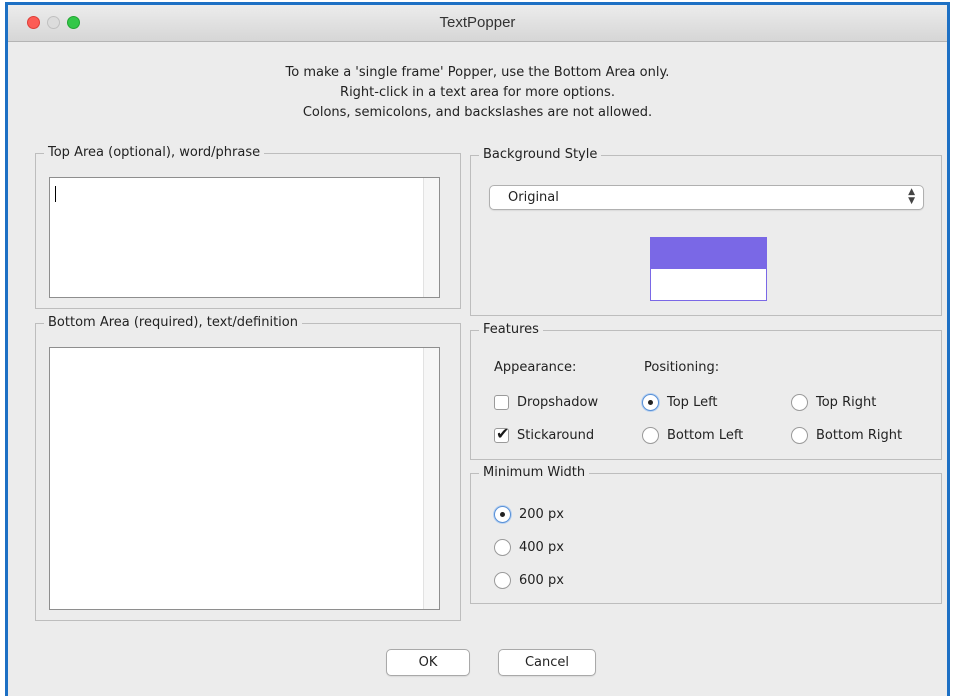 This screenshot has width=955, height=696. I want to click on position-top-left-radio, so click(650, 402).